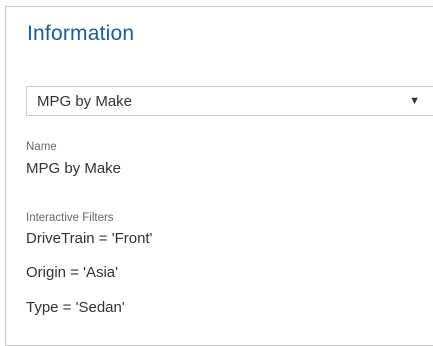  What do you see at coordinates (81, 33) in the screenshot?
I see `panel-title: Information` at bounding box center [81, 33].